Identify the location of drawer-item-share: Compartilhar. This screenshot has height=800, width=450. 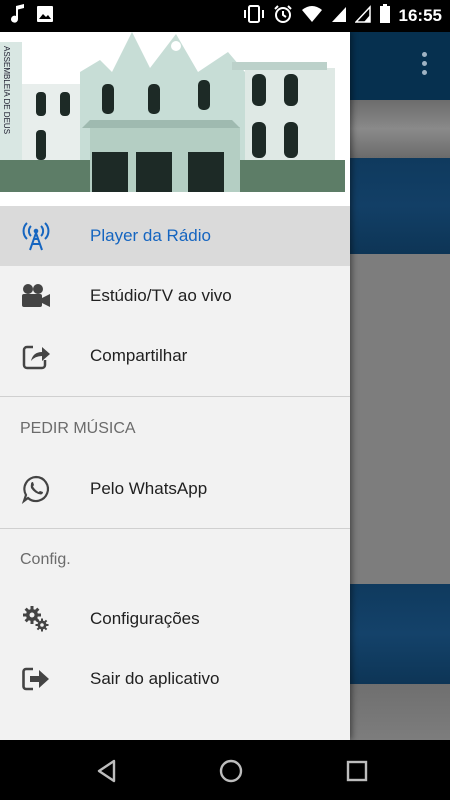
(175, 356).